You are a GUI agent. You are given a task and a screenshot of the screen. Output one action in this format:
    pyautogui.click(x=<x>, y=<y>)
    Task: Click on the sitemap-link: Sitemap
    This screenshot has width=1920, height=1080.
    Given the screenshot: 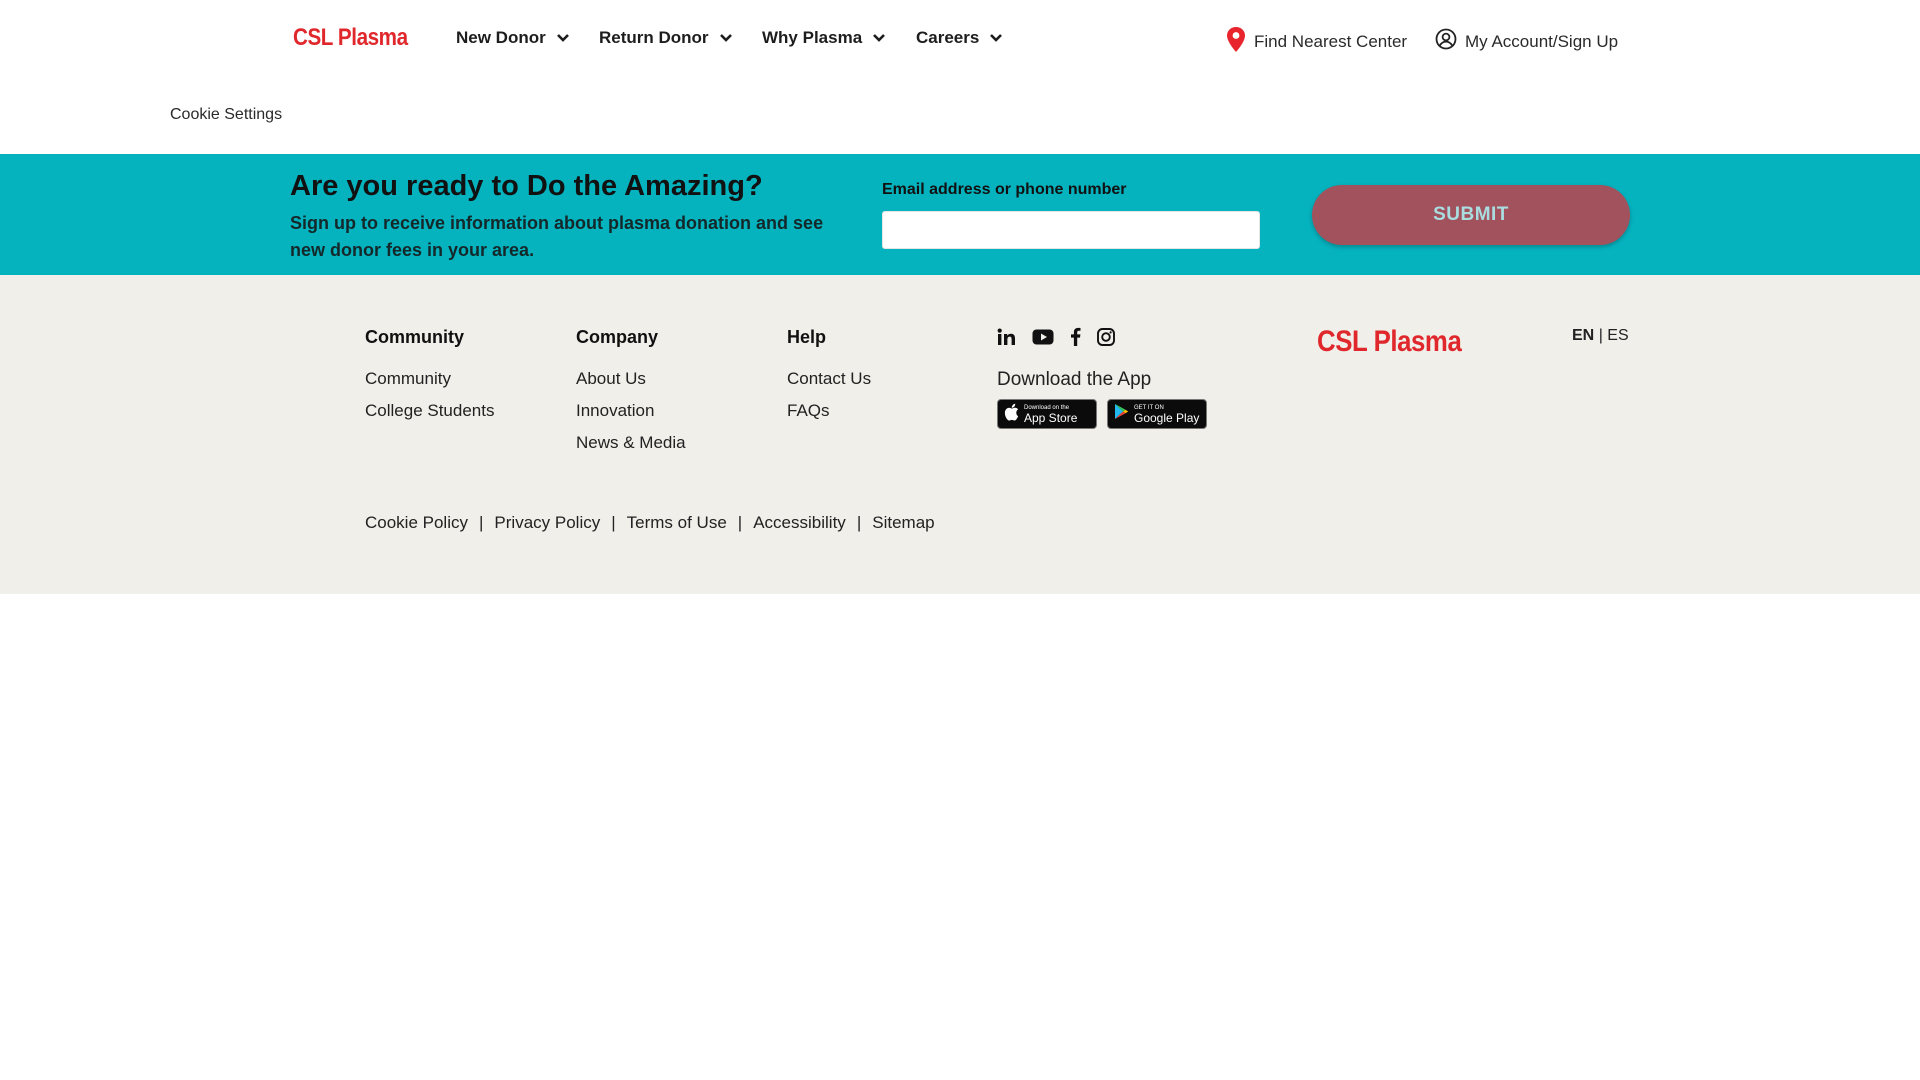 What is the action you would take?
    pyautogui.click(x=903, y=523)
    